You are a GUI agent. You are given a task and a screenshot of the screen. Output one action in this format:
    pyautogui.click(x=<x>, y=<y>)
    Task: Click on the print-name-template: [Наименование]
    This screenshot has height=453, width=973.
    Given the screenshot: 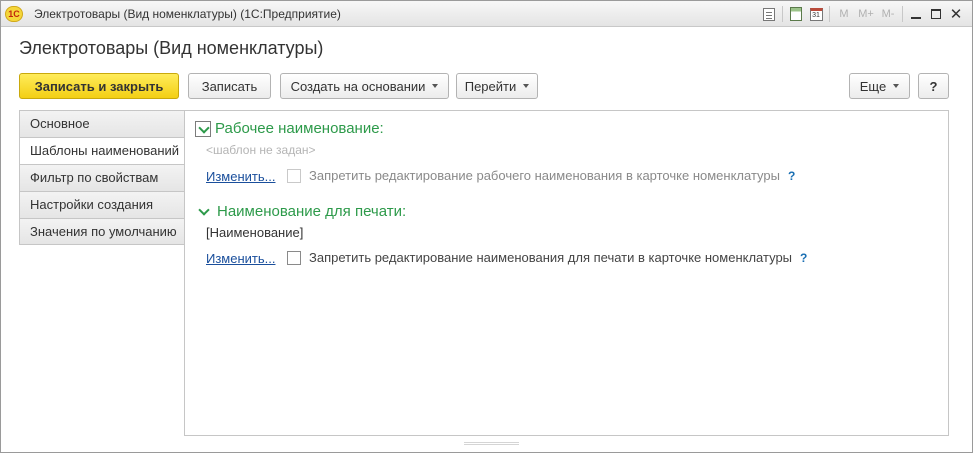 What is the action you would take?
    pyautogui.click(x=255, y=232)
    